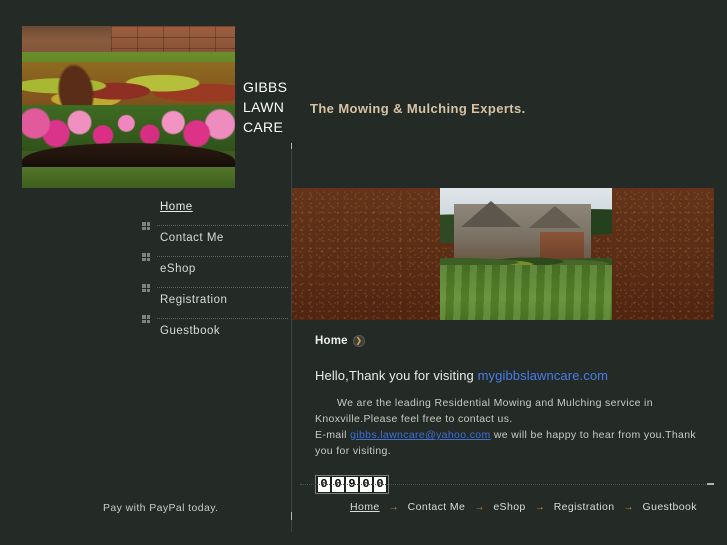 The width and height of the screenshot is (727, 545). Describe the element at coordinates (190, 331) in the screenshot. I see `sidebar-item-label: Guestbook` at that location.